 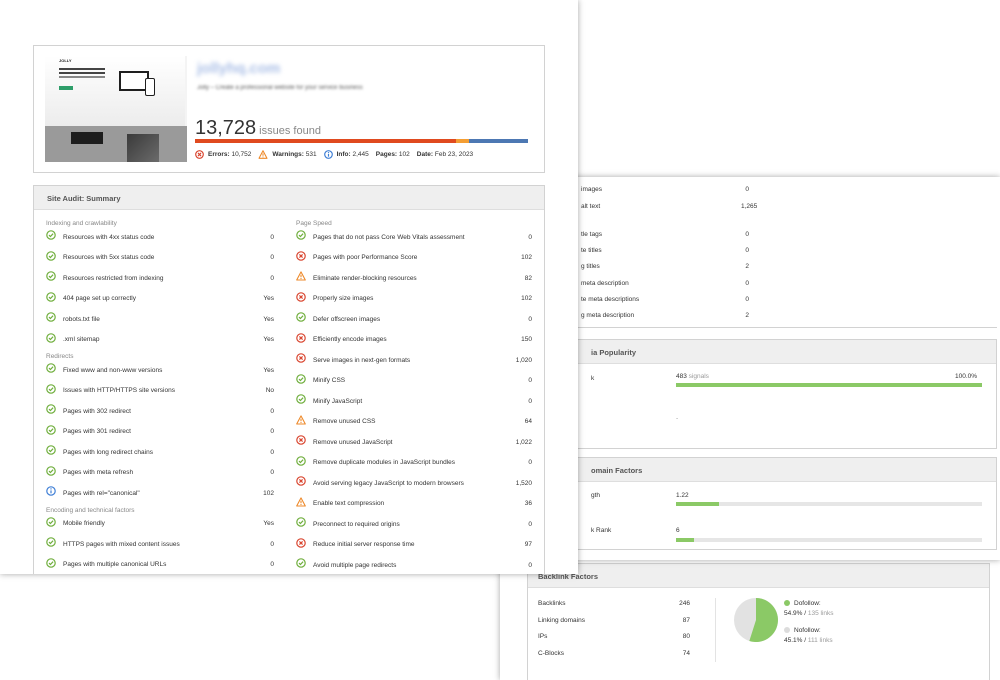 I want to click on audit-row-label: .xml sitemap, so click(x=81, y=339).